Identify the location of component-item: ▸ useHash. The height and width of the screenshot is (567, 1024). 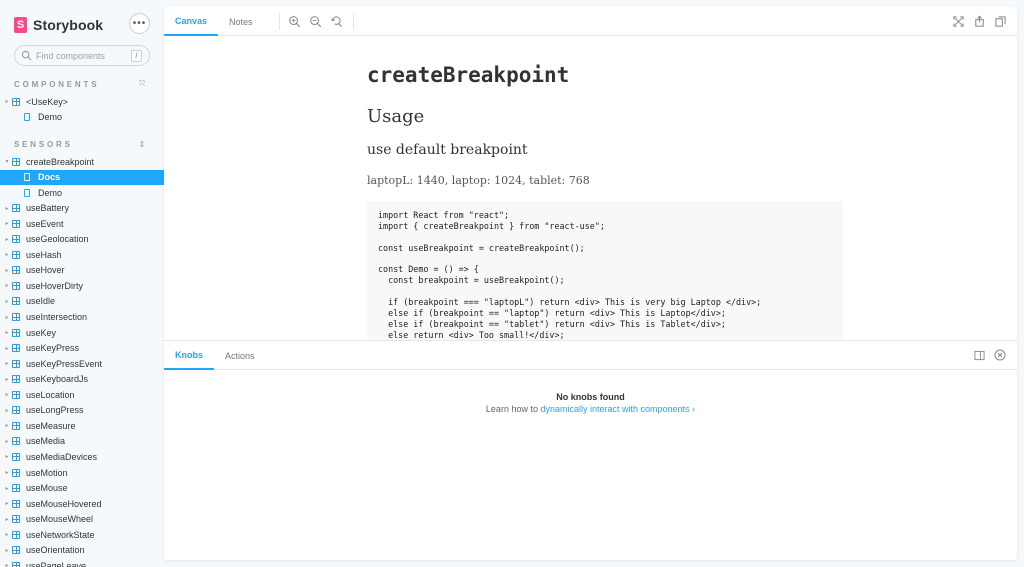
(82, 254).